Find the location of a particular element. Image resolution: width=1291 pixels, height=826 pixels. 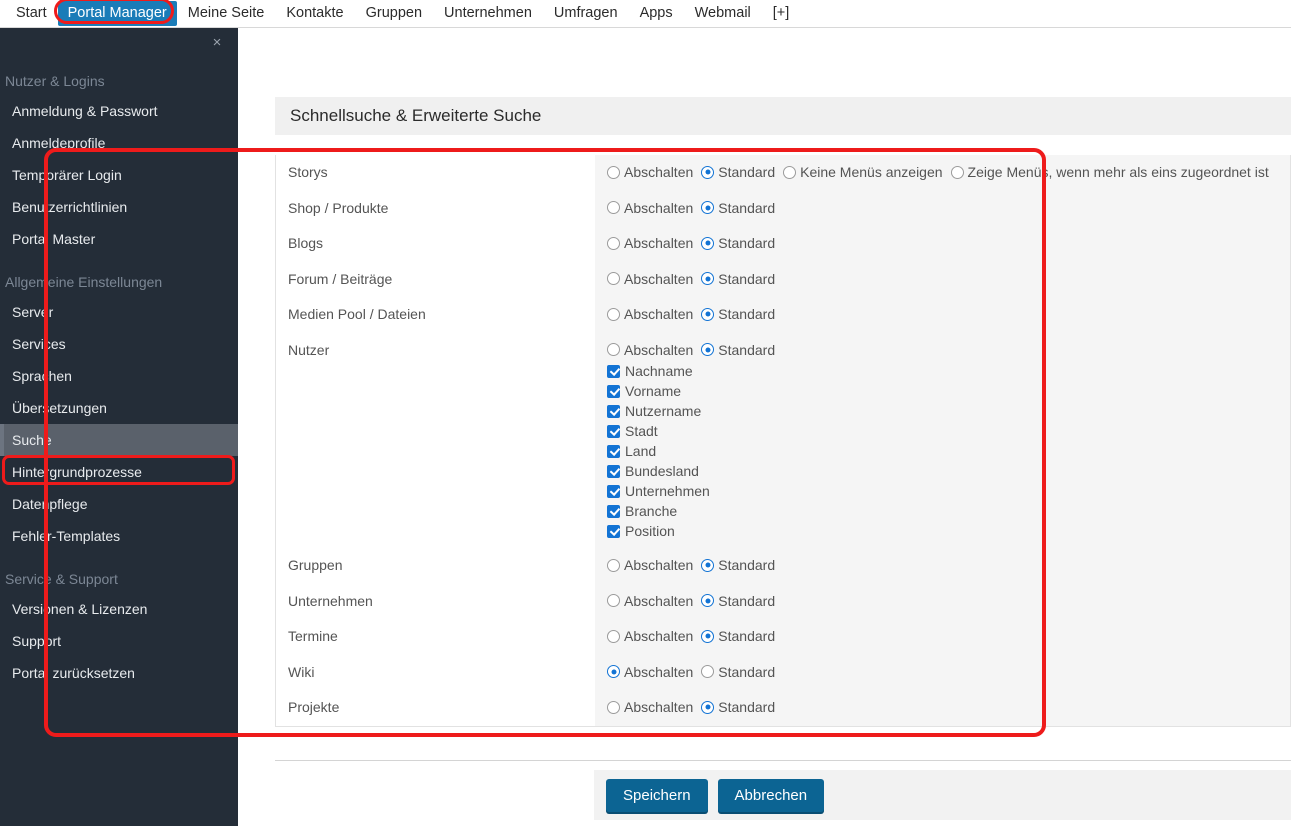

nav-item-gruppen: Gruppen is located at coordinates (394, 13).